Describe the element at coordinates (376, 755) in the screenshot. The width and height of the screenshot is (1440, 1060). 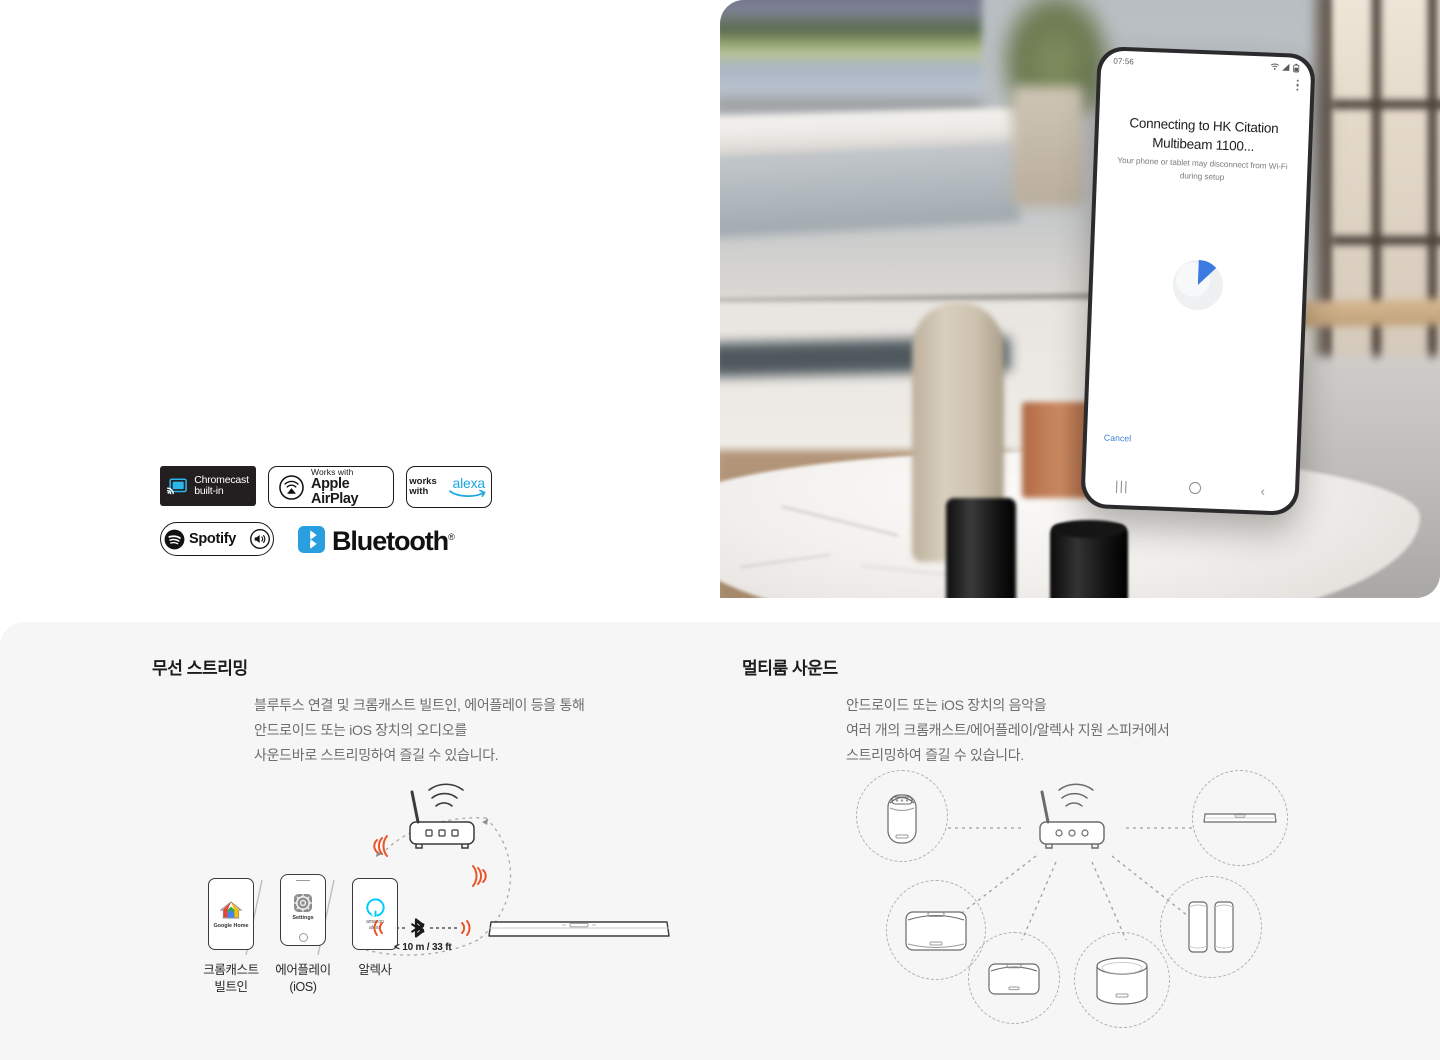
I see `wireless-streaming-line-3: 사운드바로 스트리밍하여 즐길 수 있습니다.` at that location.